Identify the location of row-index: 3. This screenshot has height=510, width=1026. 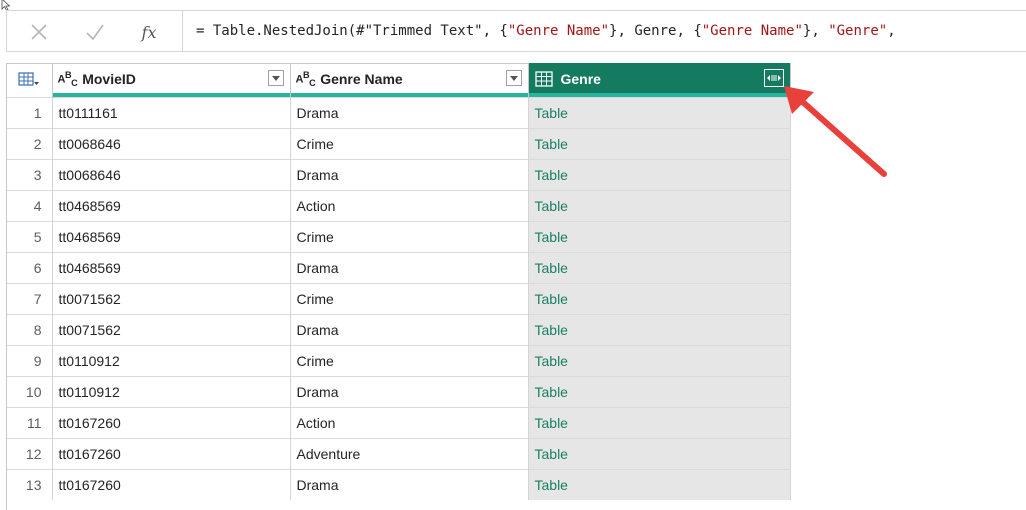
(30, 175).